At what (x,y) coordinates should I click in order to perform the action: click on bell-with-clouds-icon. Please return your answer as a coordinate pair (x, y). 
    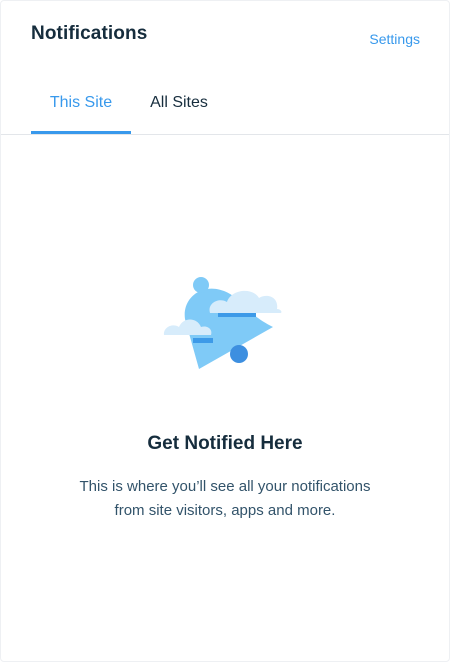
    Looking at the image, I should click on (222, 323).